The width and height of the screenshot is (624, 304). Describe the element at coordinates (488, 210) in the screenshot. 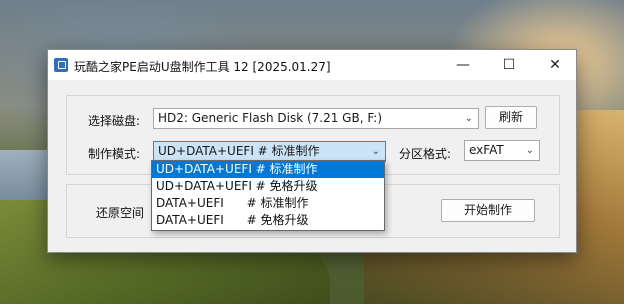

I see `start-button: 开始制作` at that location.